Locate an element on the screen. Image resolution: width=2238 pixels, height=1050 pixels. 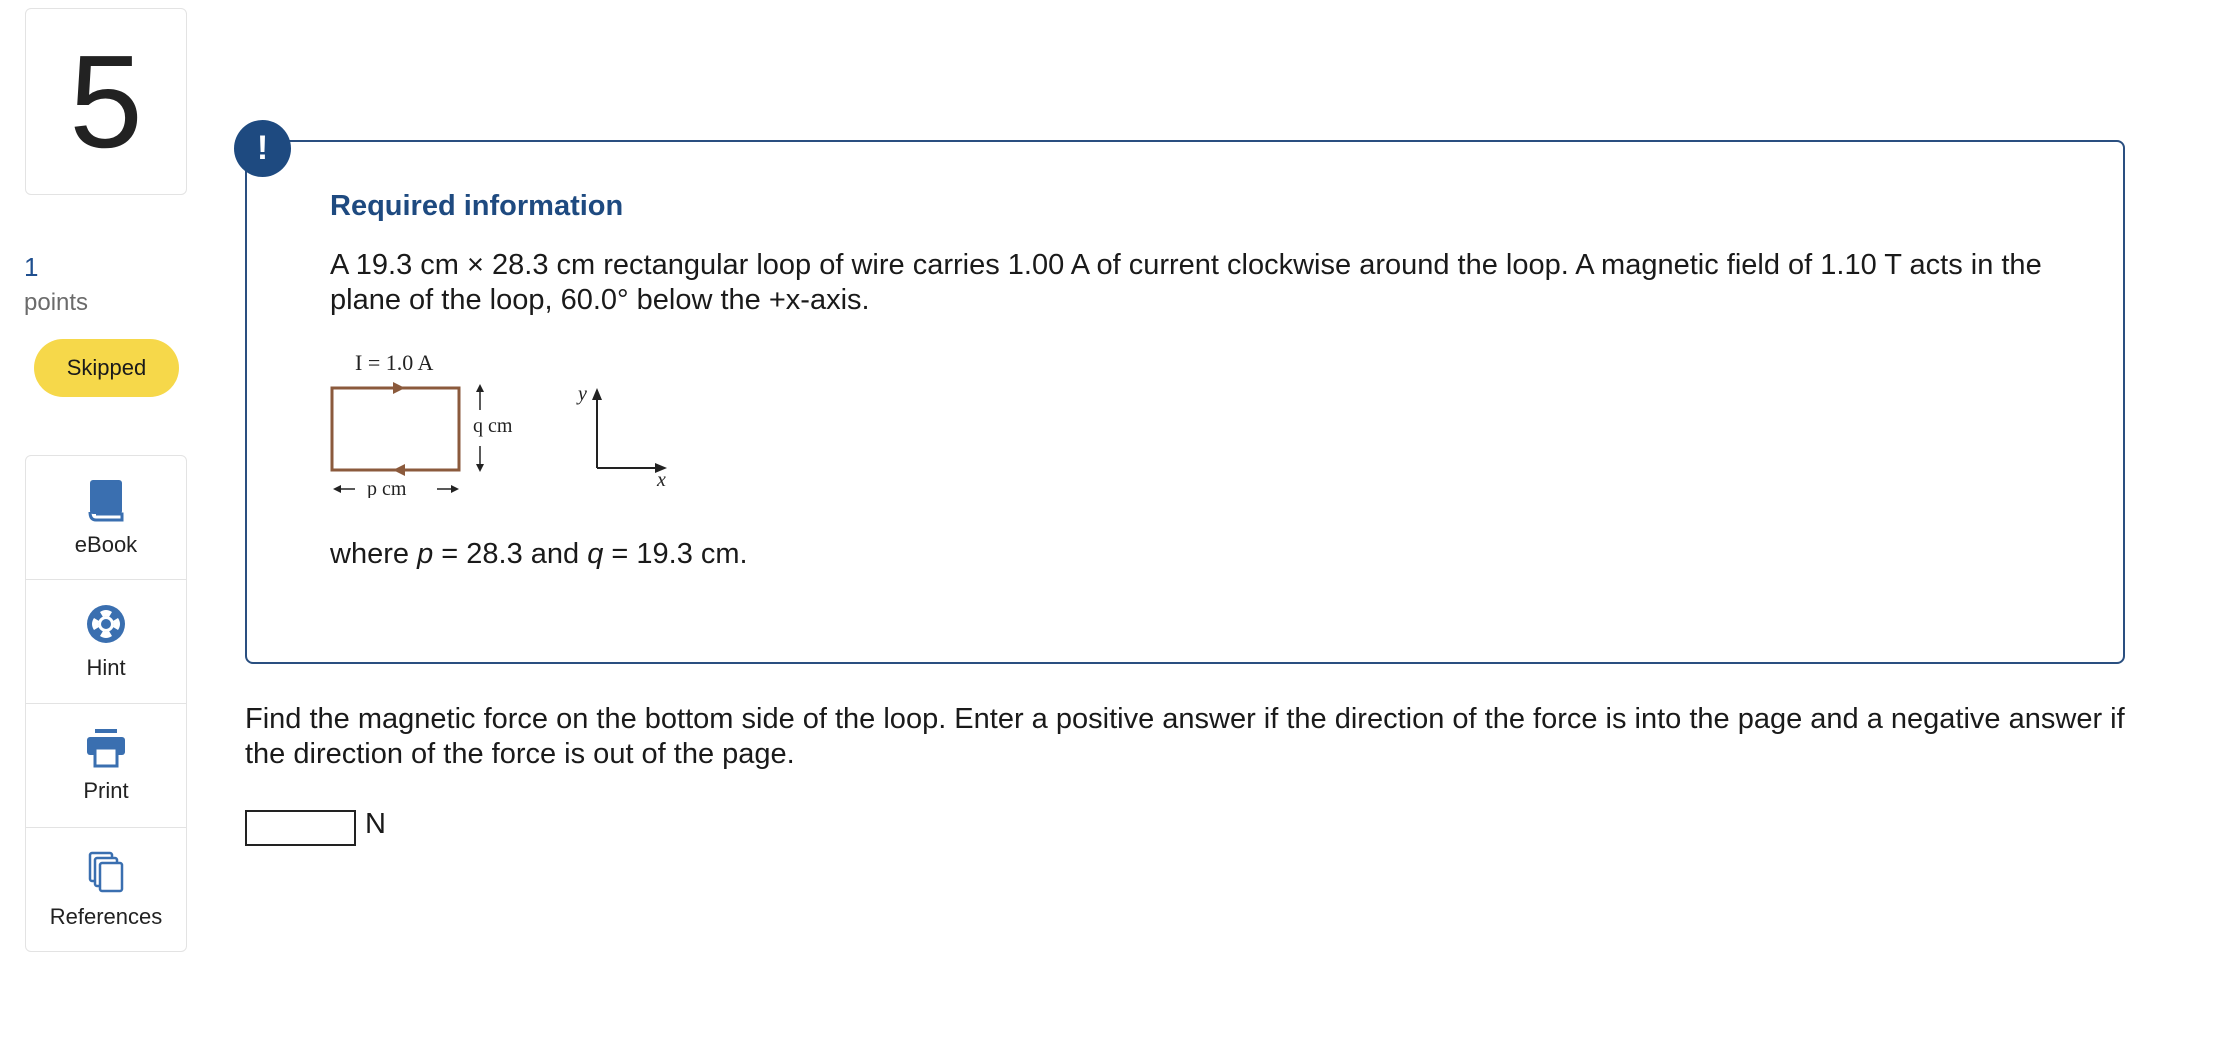
y-axis-label: y is located at coordinates (581, 394).